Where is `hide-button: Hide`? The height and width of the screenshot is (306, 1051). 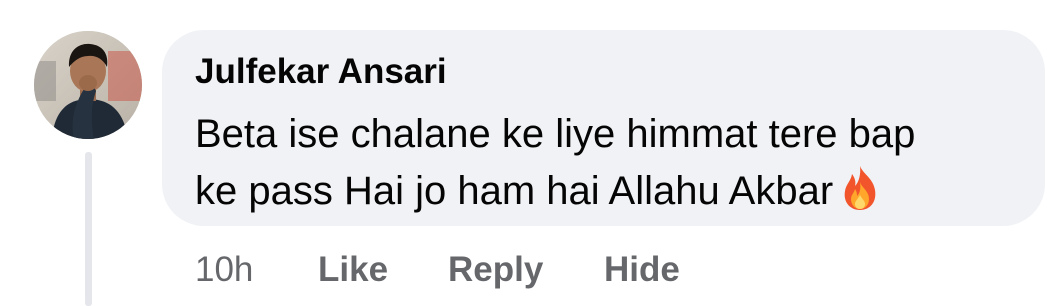
hide-button: Hide is located at coordinates (642, 270).